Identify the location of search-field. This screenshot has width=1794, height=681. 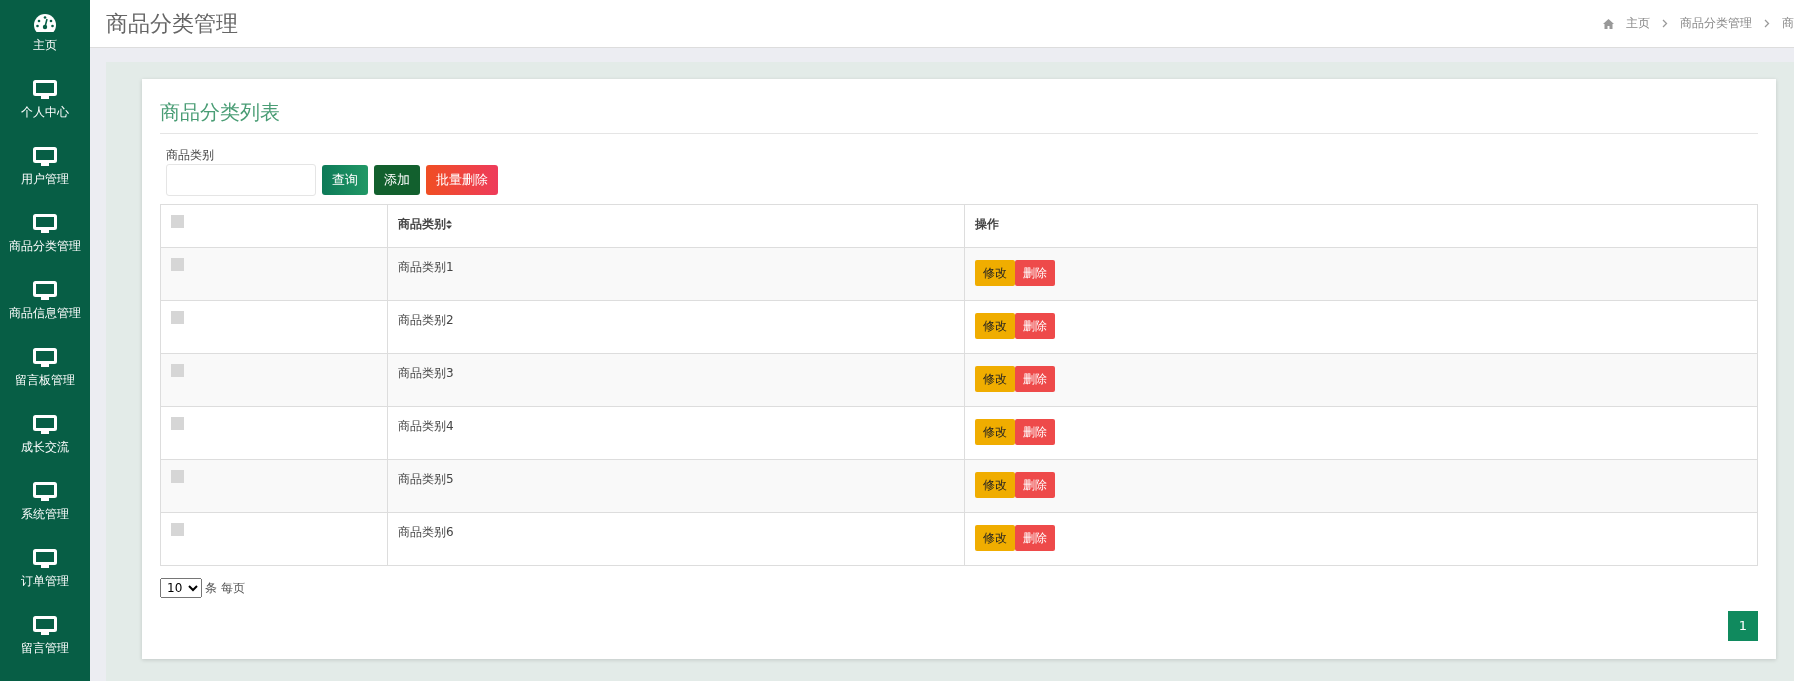
(241, 180).